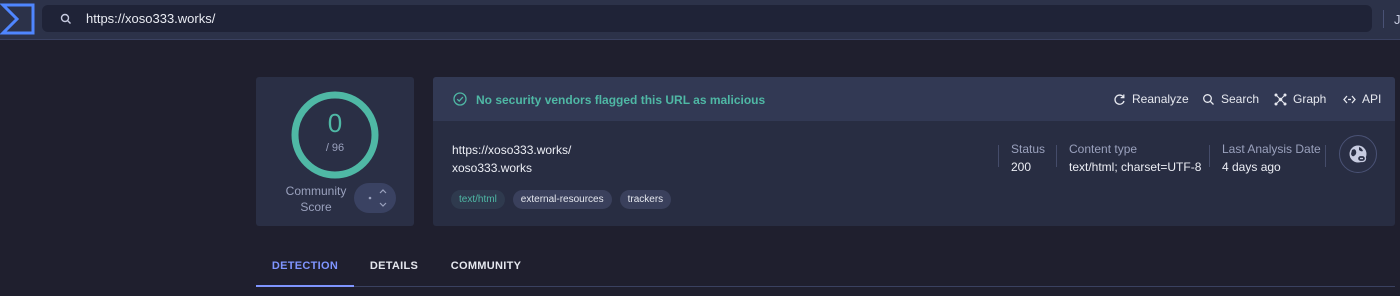  I want to click on graph-button: Graph, so click(1300, 99).